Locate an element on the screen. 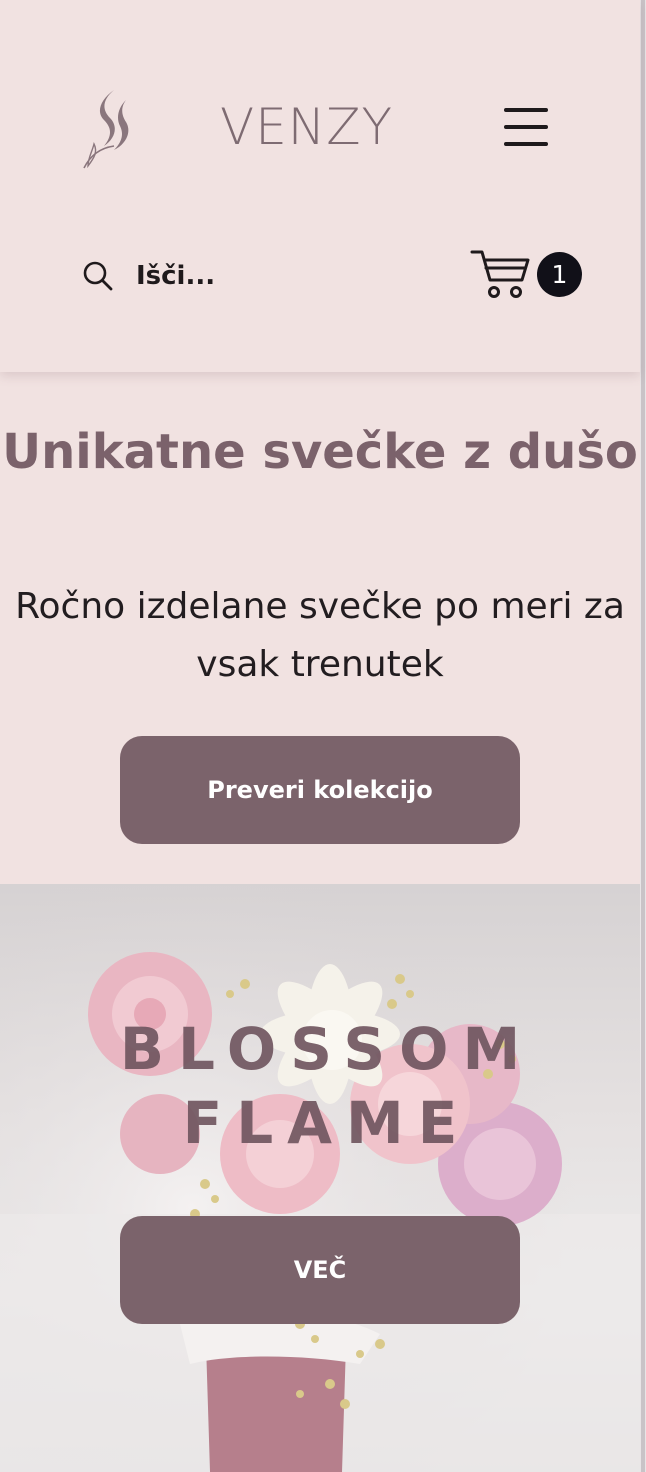 The image size is (646, 1472). search-icon is located at coordinates (98, 276).